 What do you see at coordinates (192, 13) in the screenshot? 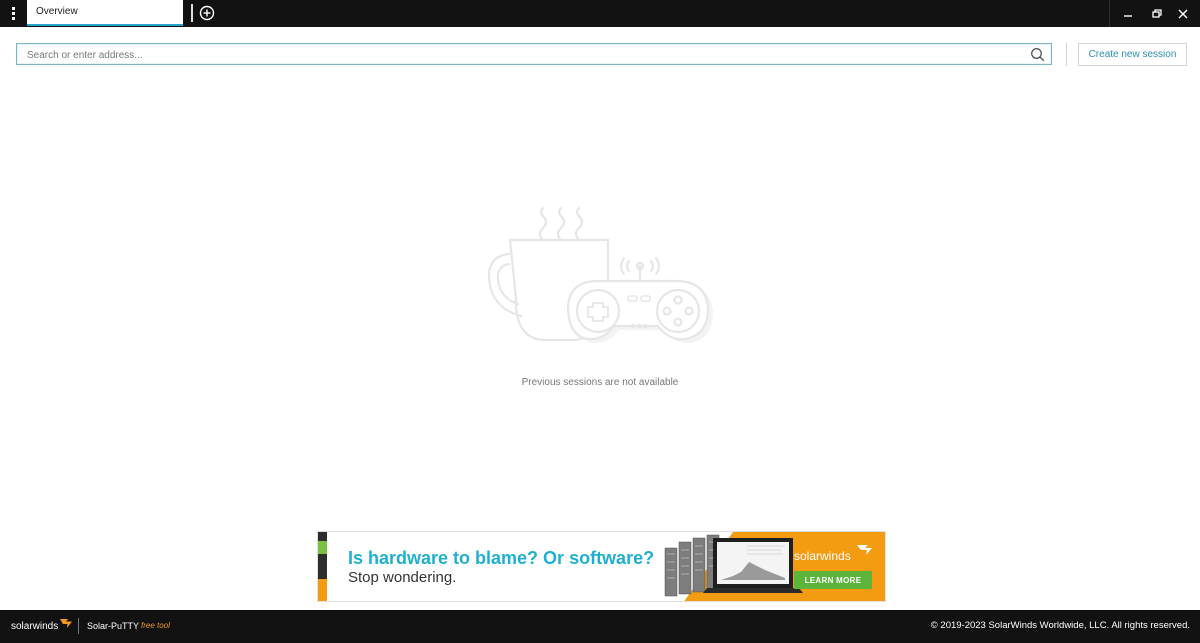
I see `tab-separator` at bounding box center [192, 13].